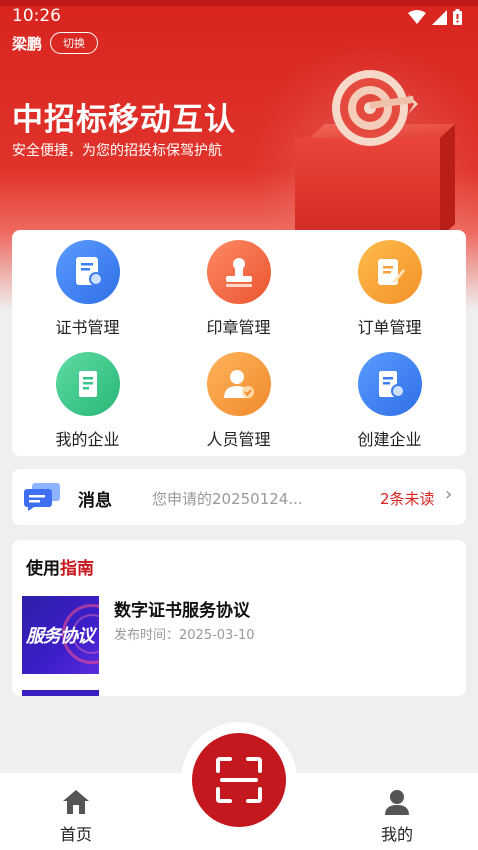  Describe the element at coordinates (124, 120) in the screenshot. I see `hero-title: 中招标移动互认` at that location.